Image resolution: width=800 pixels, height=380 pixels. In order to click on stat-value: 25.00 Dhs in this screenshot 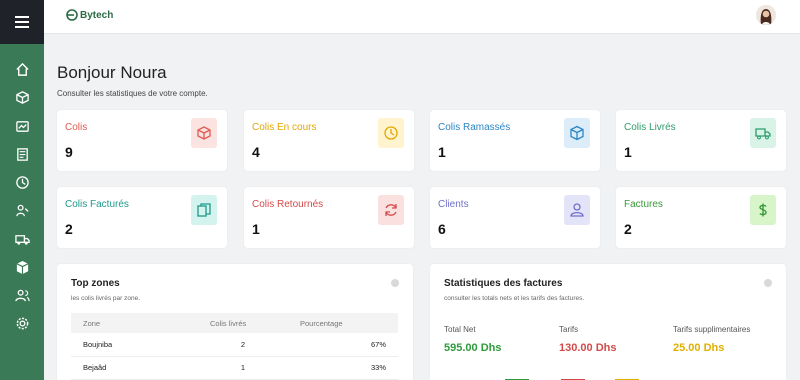, I will do `click(699, 348)`.